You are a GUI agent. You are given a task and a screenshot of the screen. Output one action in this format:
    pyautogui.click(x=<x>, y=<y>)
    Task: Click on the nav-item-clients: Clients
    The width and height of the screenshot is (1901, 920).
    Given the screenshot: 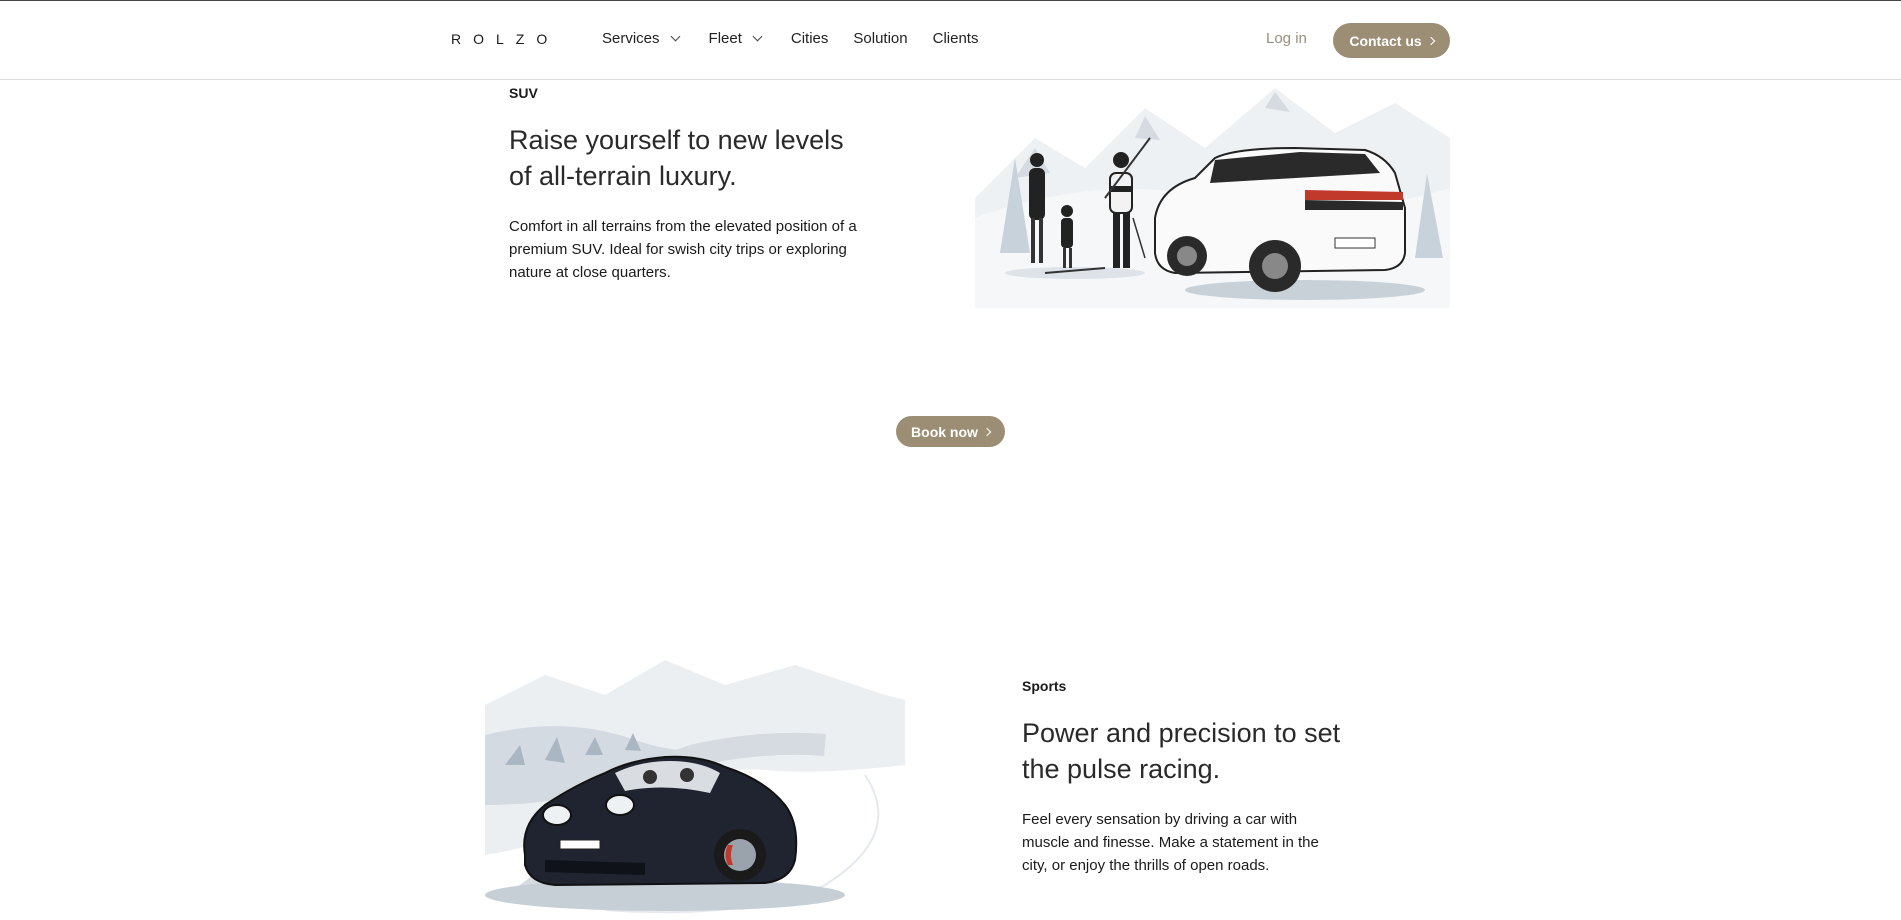 What is the action you would take?
    pyautogui.click(x=956, y=38)
    